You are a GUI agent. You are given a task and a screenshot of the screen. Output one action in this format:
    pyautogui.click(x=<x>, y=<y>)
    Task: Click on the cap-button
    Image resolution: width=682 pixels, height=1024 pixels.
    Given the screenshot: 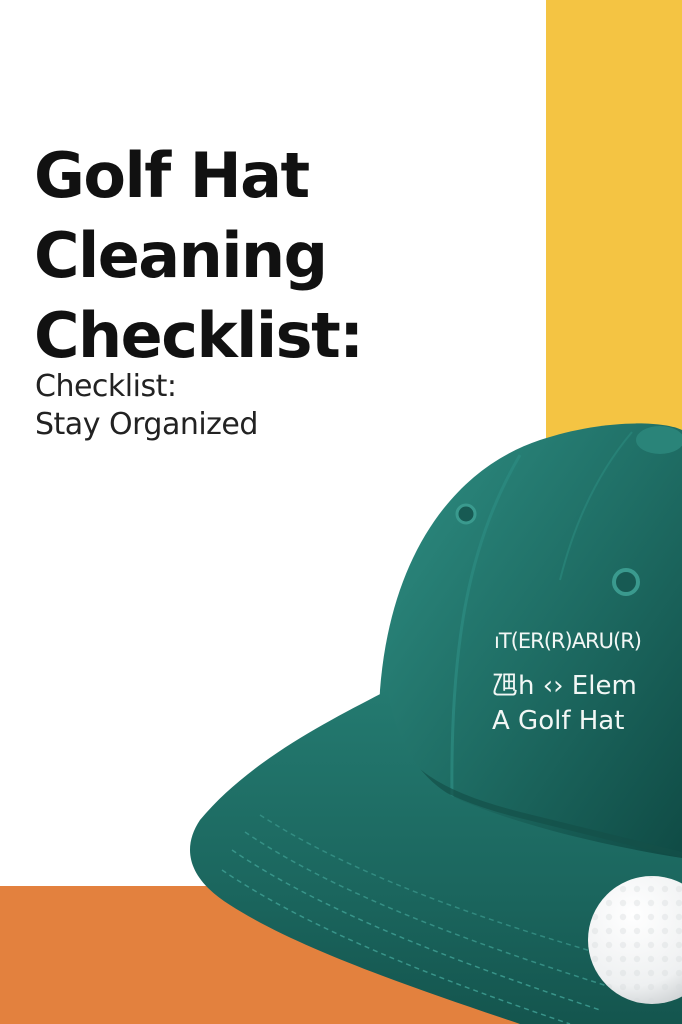 What is the action you would take?
    pyautogui.click(x=659, y=440)
    